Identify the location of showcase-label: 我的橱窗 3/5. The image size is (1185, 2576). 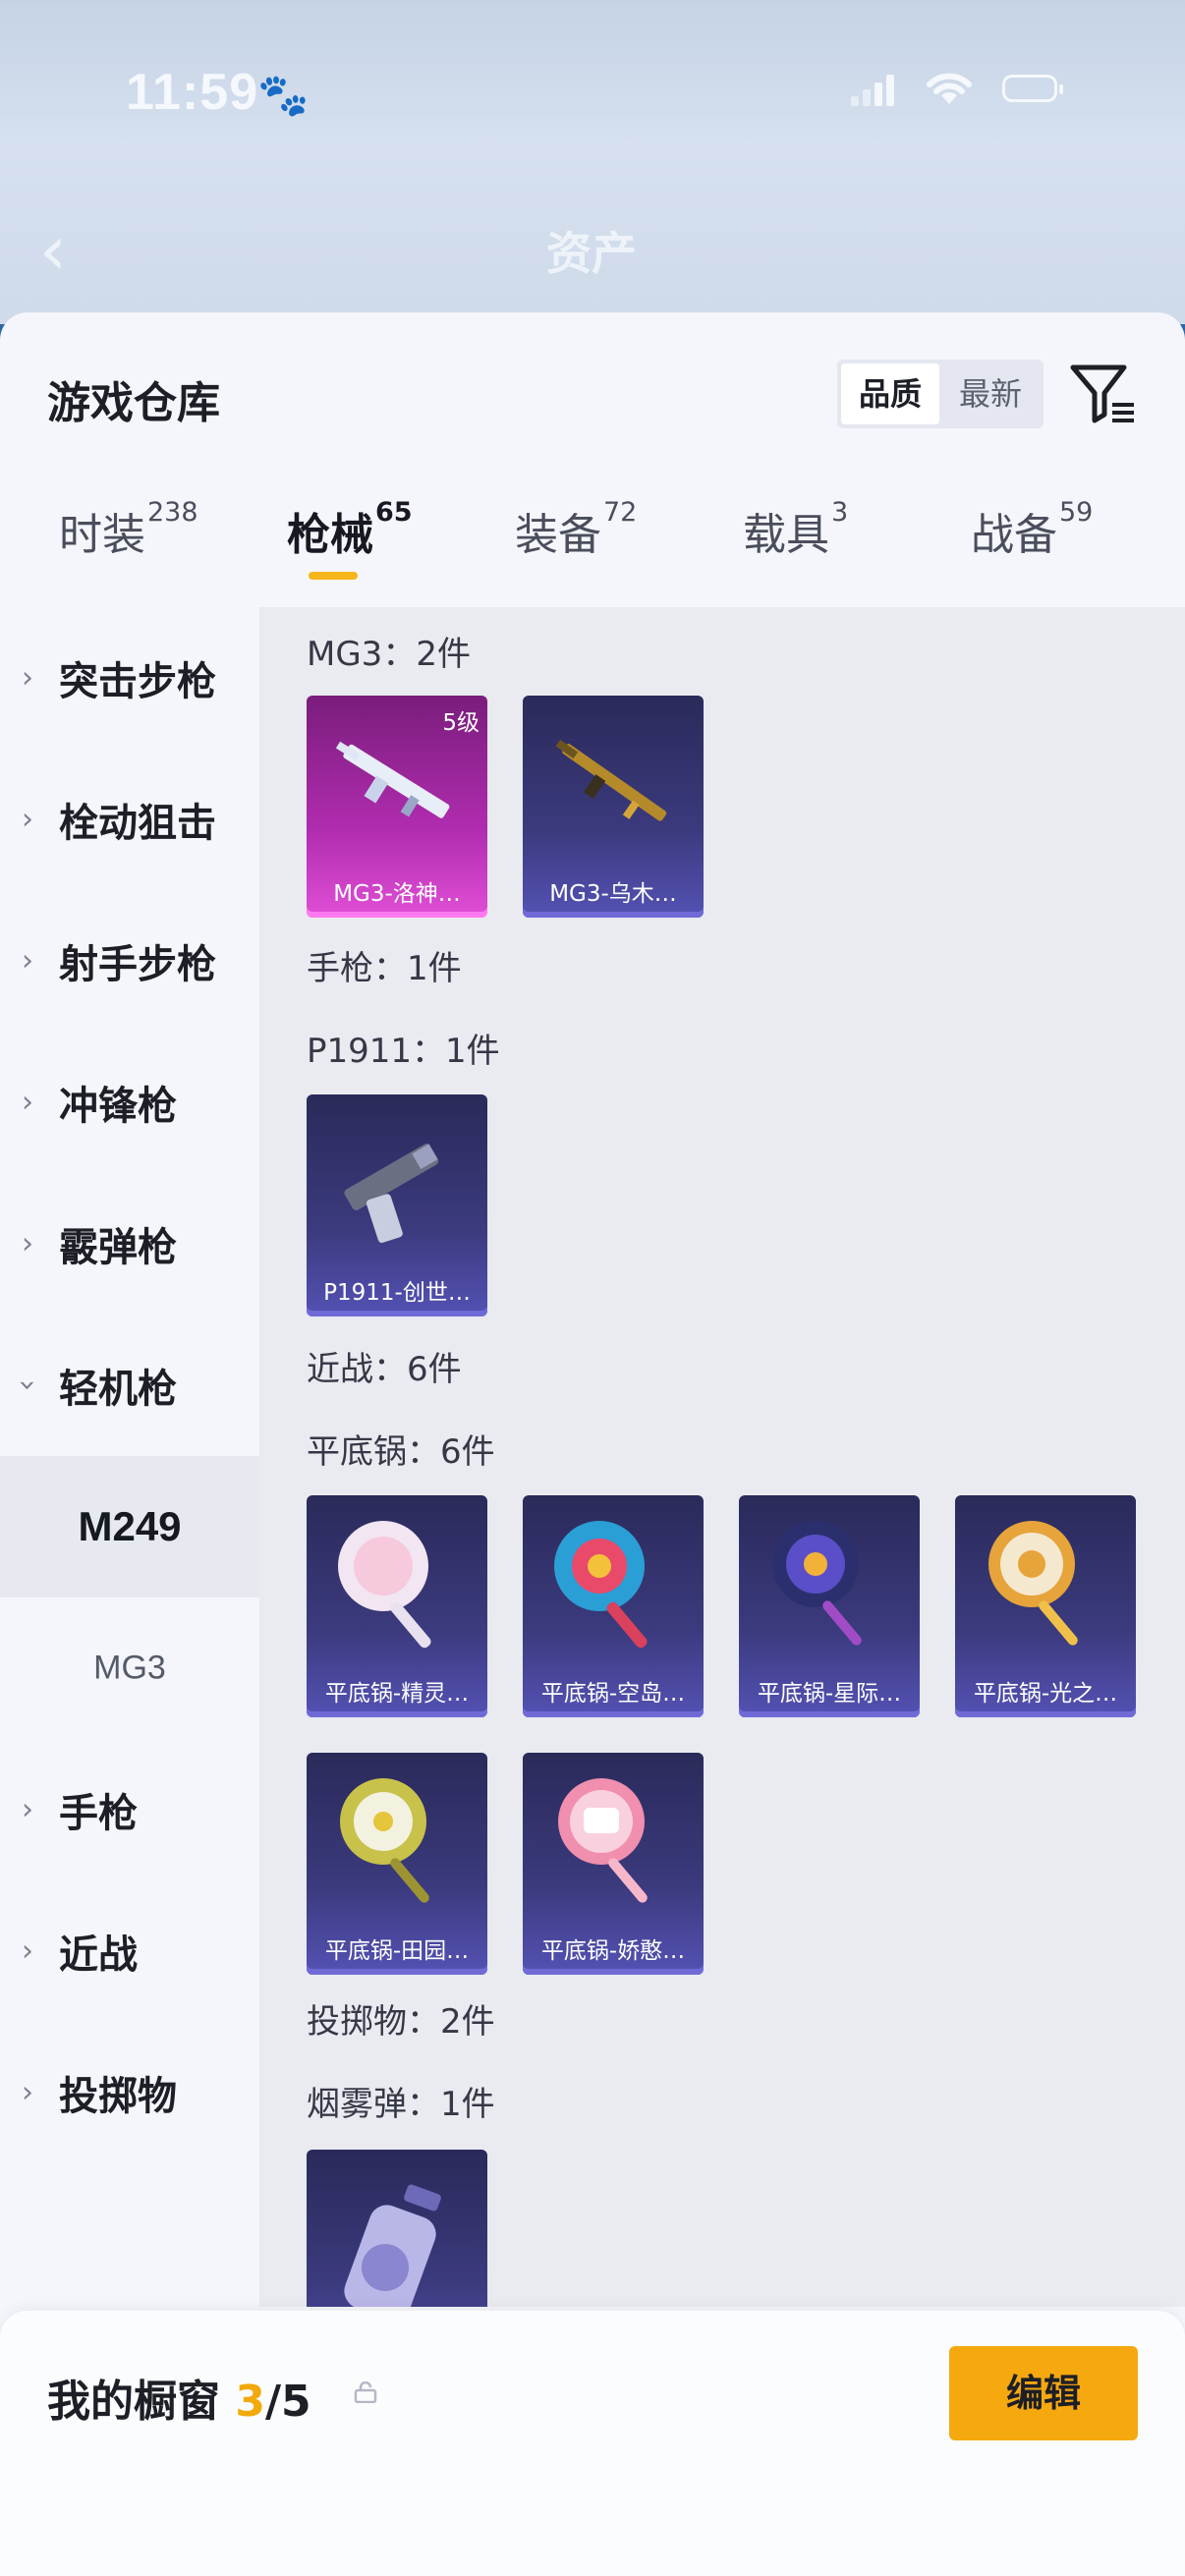
(179, 2397).